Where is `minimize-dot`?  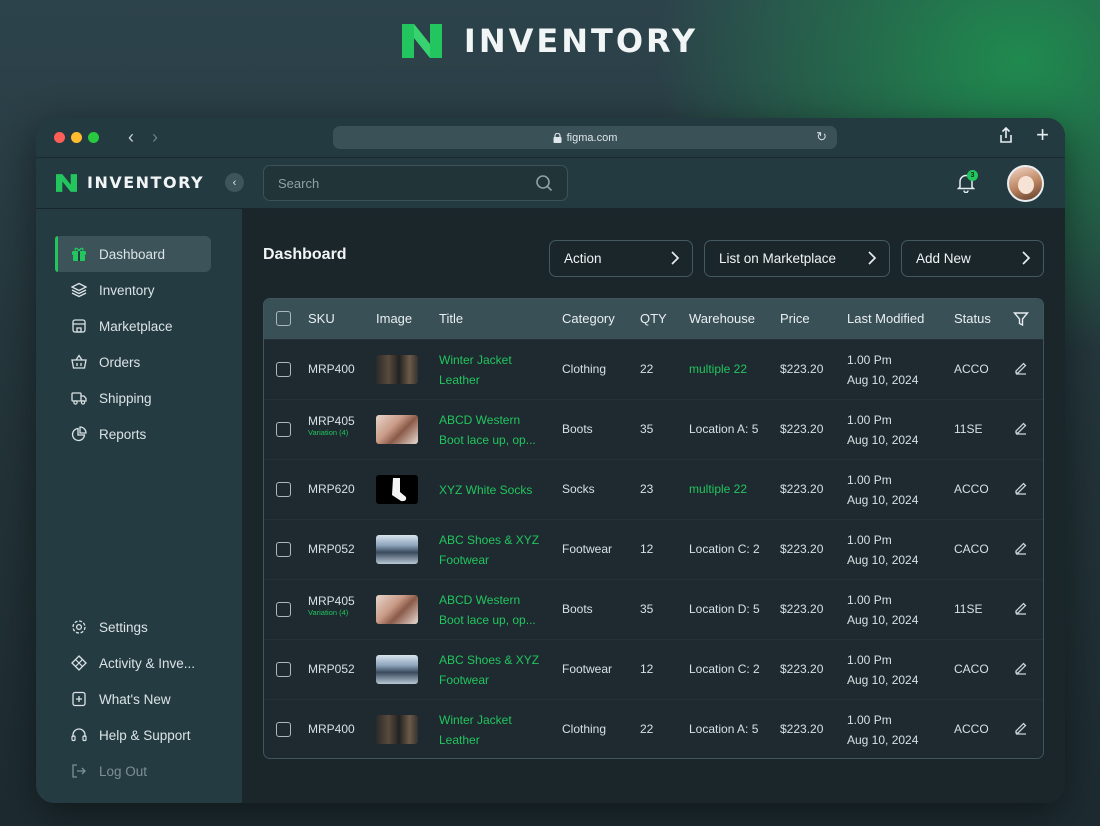
minimize-dot is located at coordinates (76, 137).